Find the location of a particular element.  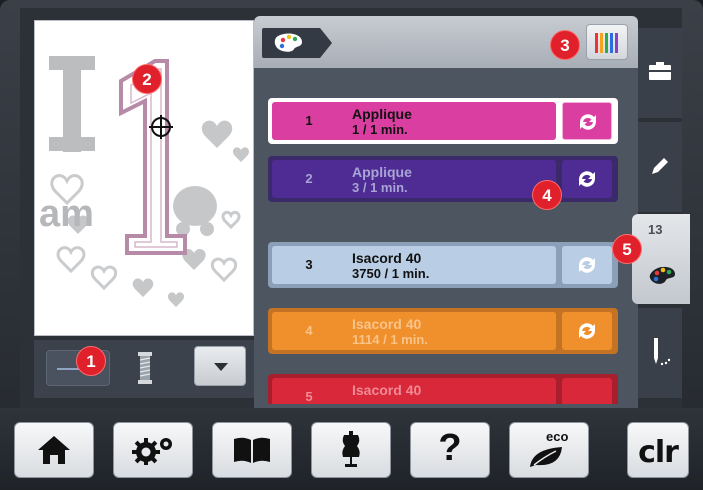

callout-5: 5 is located at coordinates (627, 249).